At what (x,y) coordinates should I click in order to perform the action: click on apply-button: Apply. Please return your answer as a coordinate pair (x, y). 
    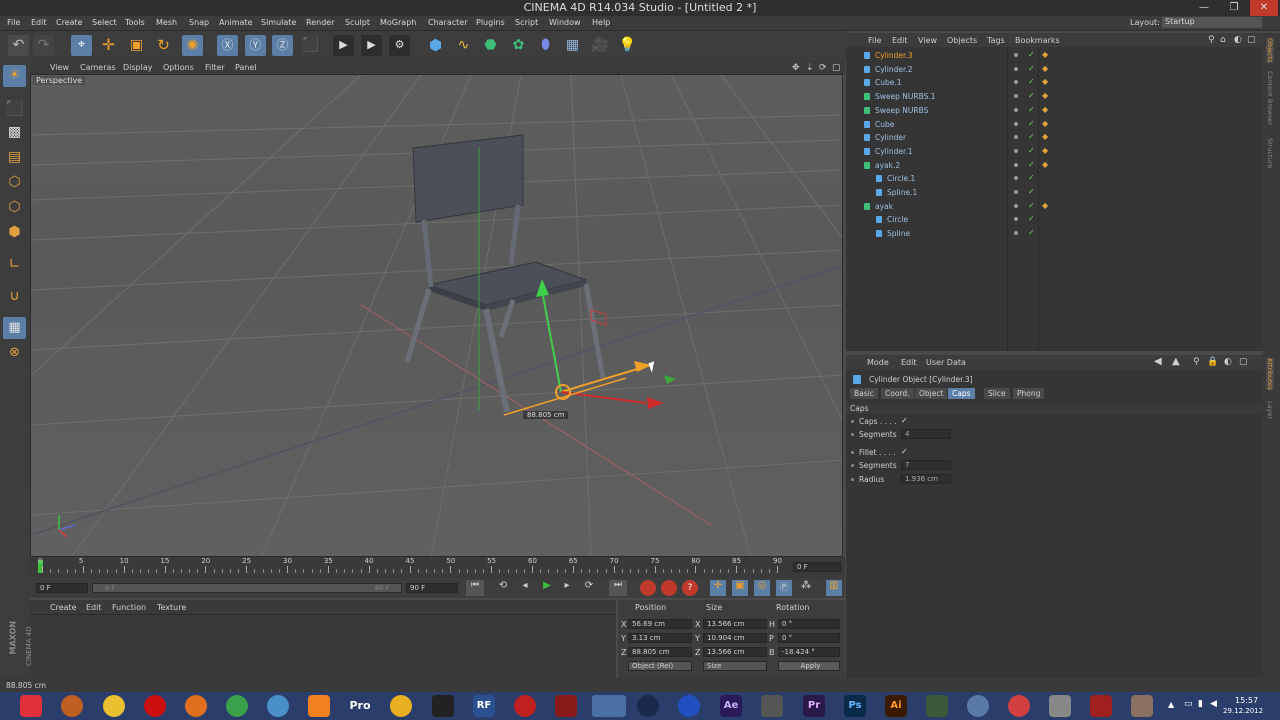
    Looking at the image, I should click on (809, 666).